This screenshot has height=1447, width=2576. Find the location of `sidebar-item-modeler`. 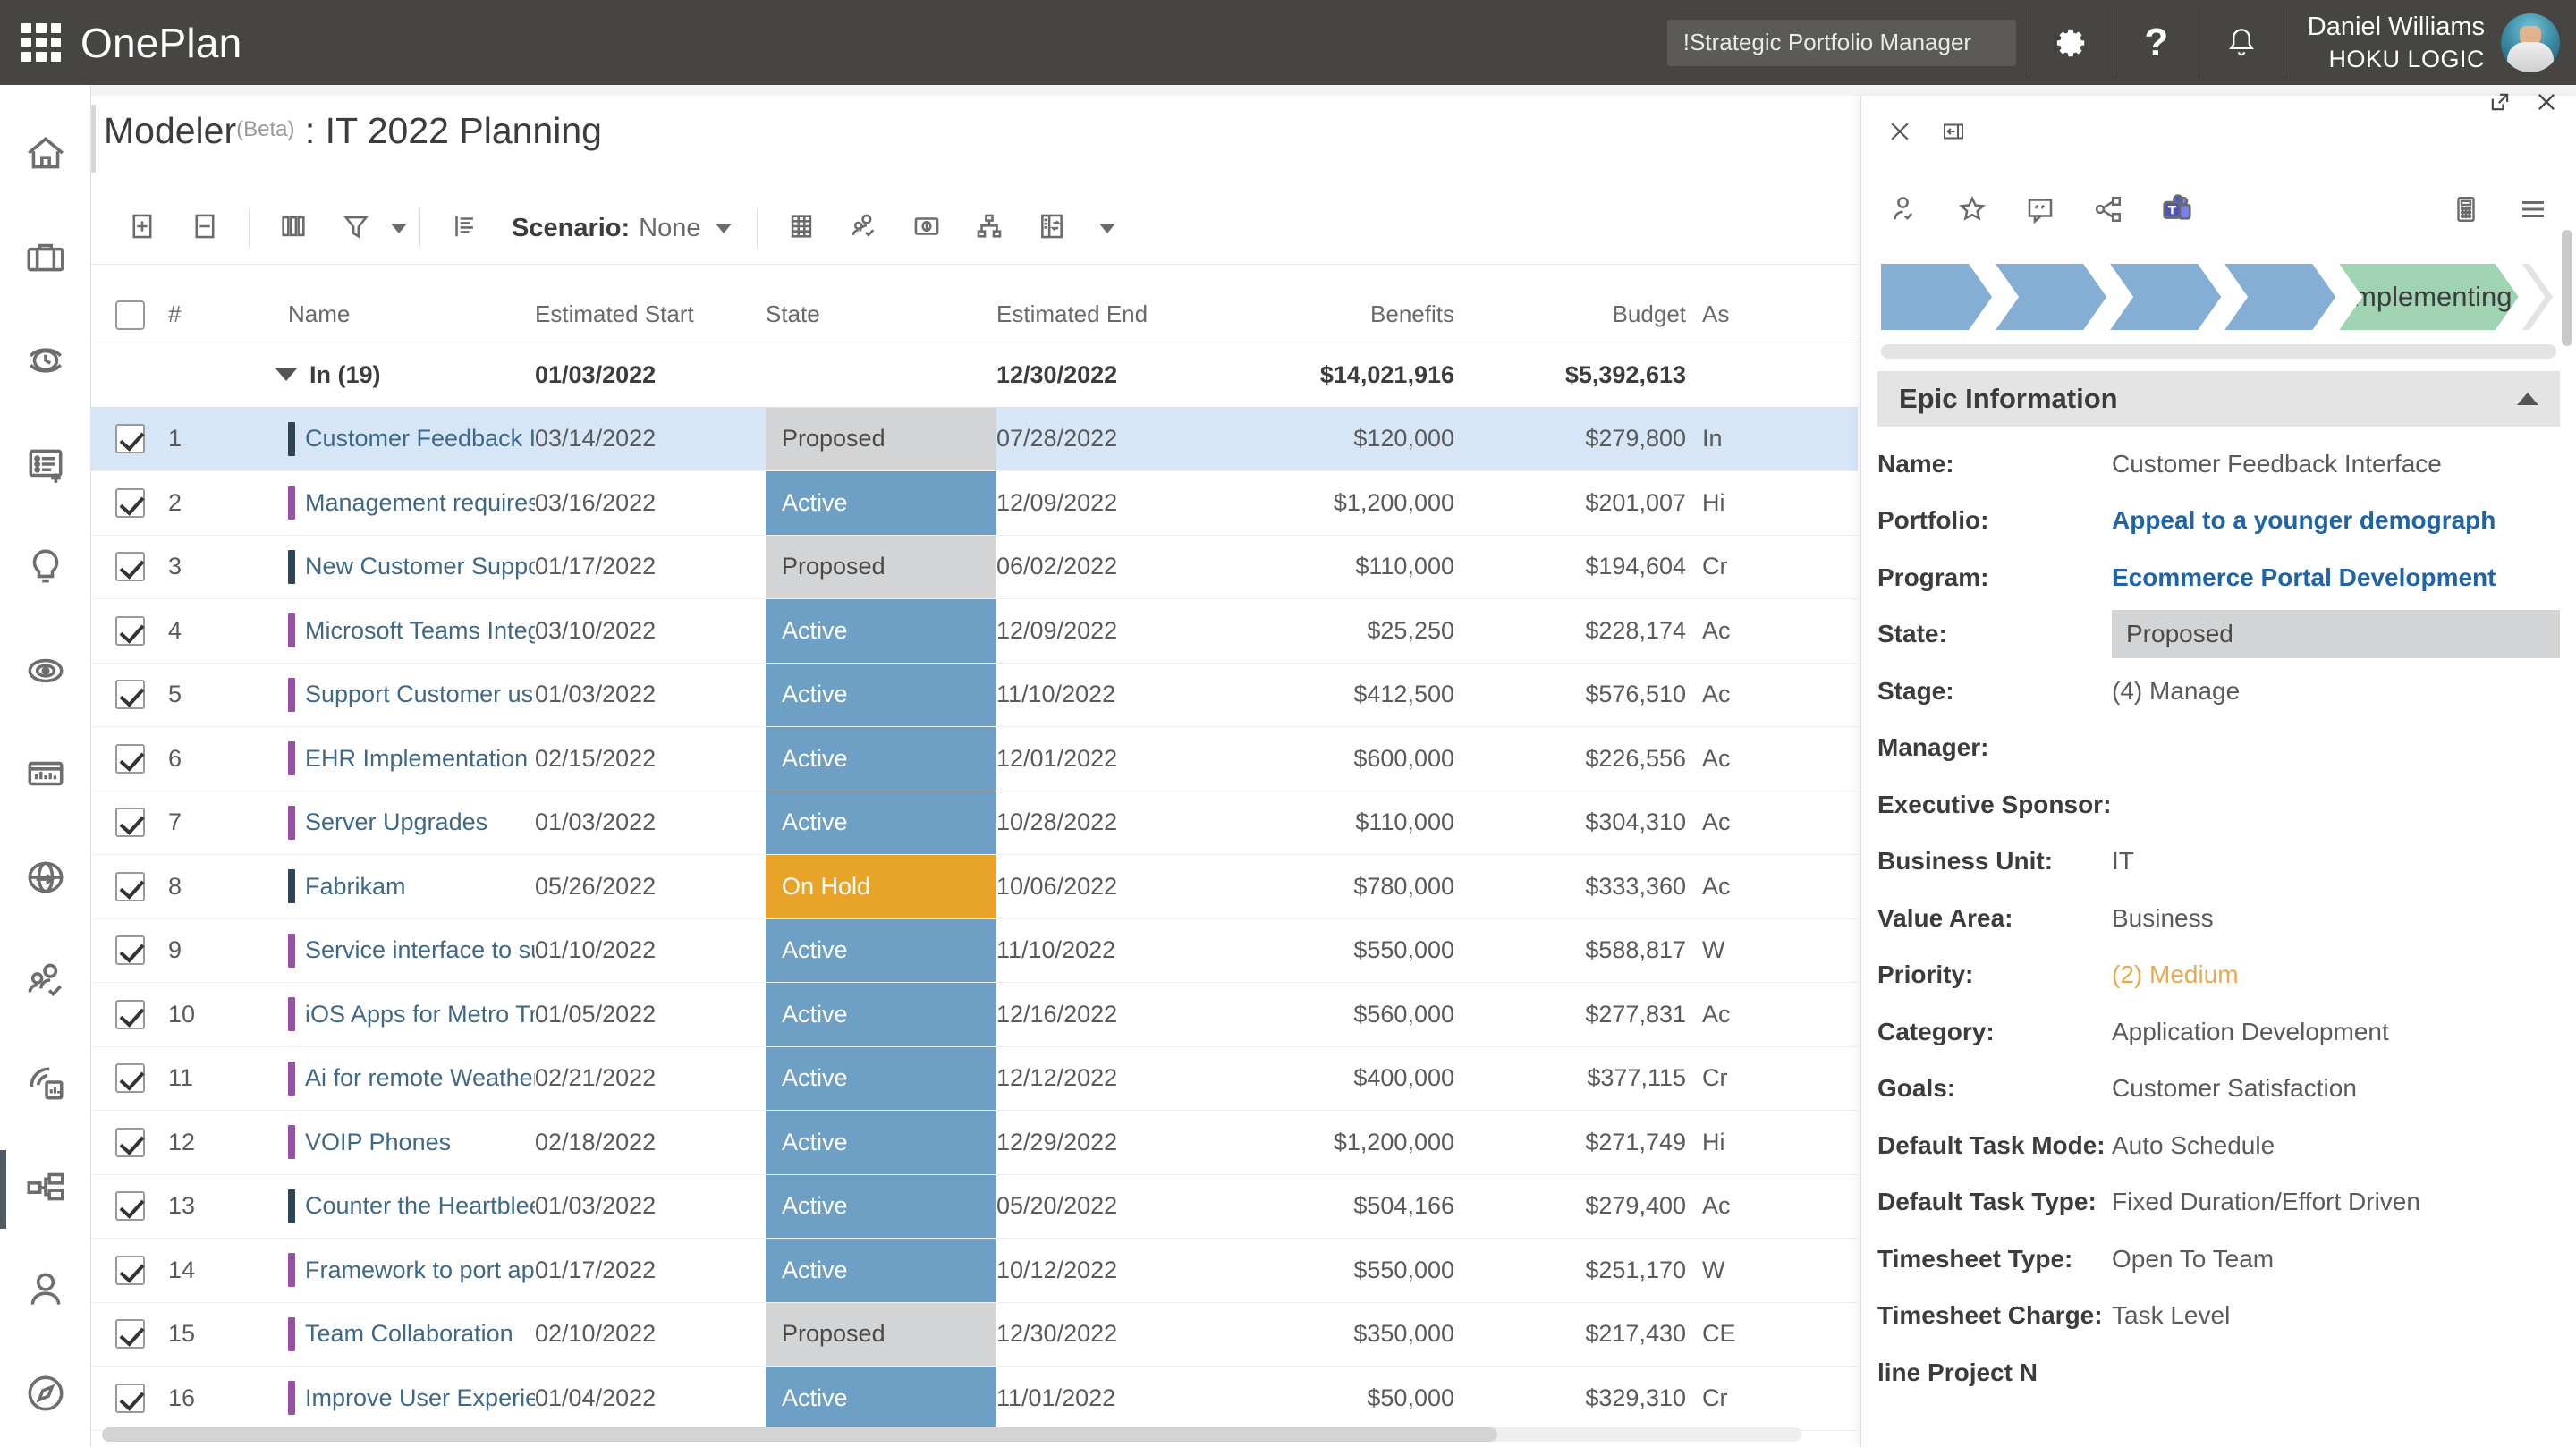

sidebar-item-modeler is located at coordinates (45, 1189).